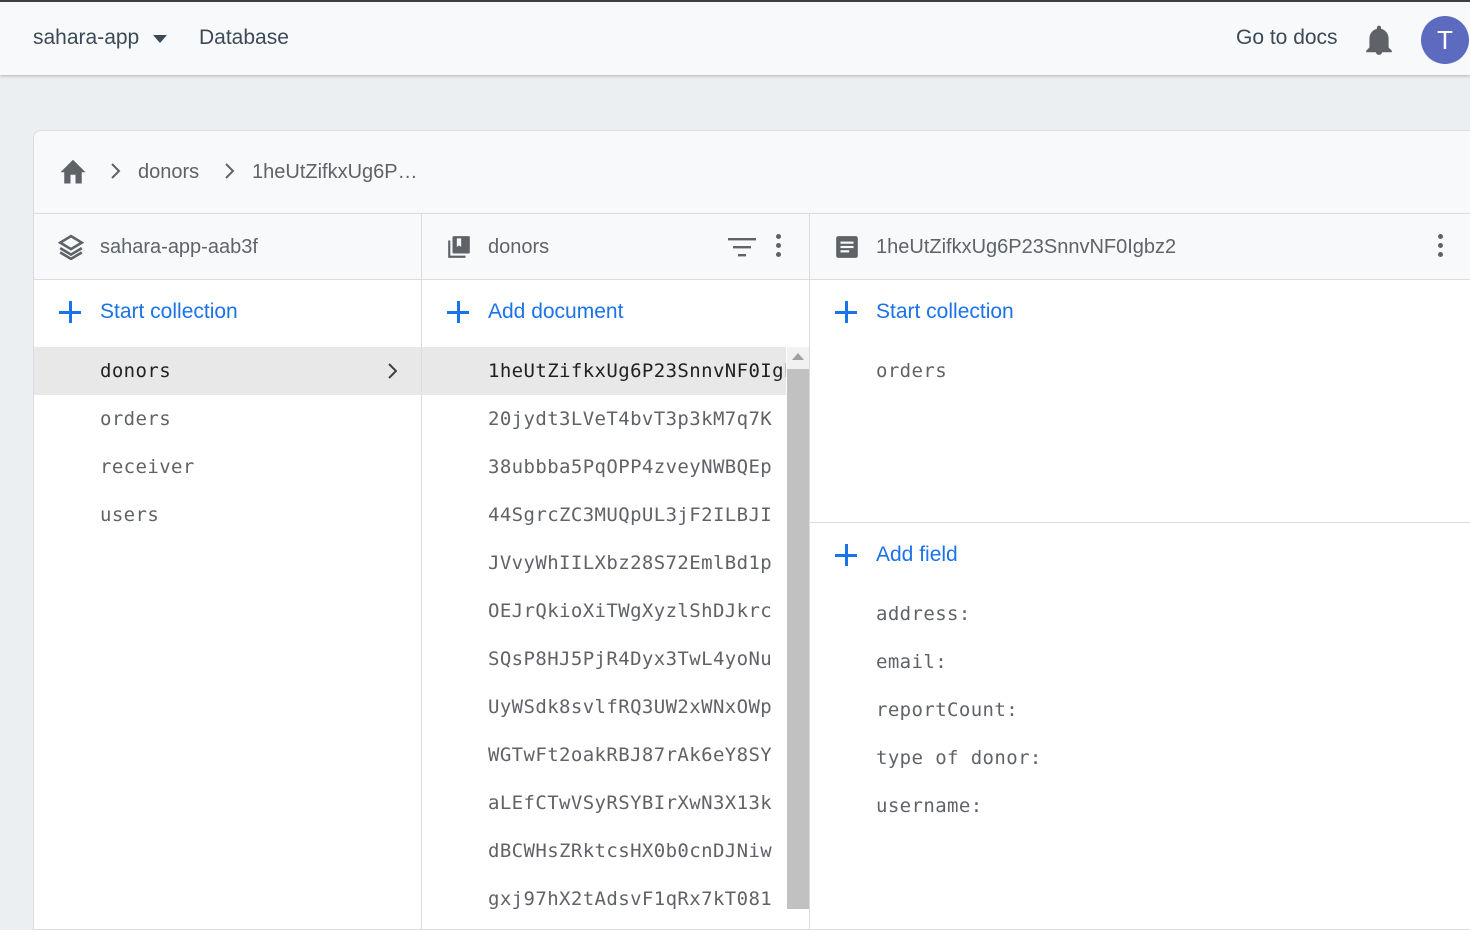  Describe the element at coordinates (86, 37) in the screenshot. I see `project-name: sahara-app` at that location.